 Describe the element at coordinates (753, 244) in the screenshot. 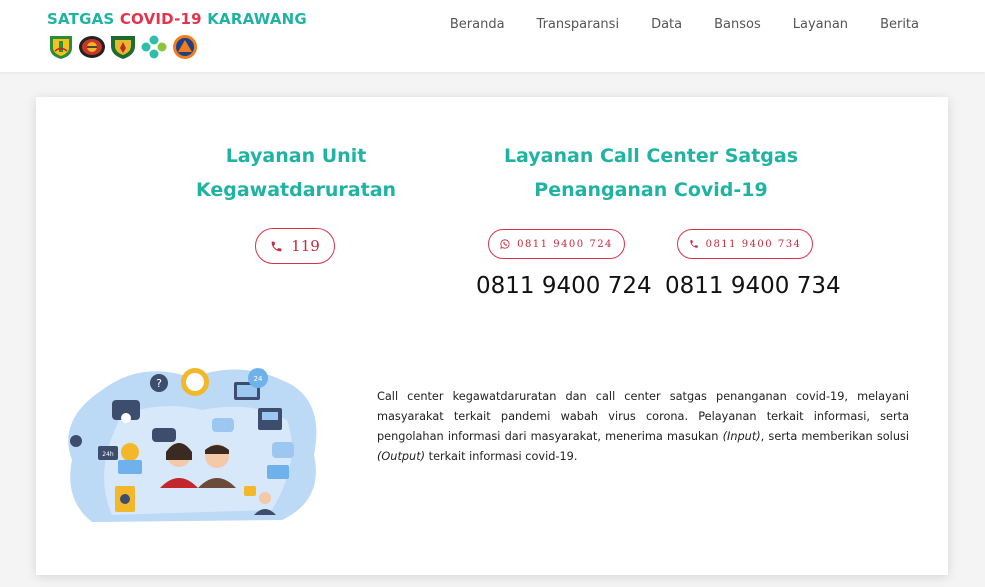

I see `phone-button-label: 0811 9400 734` at that location.